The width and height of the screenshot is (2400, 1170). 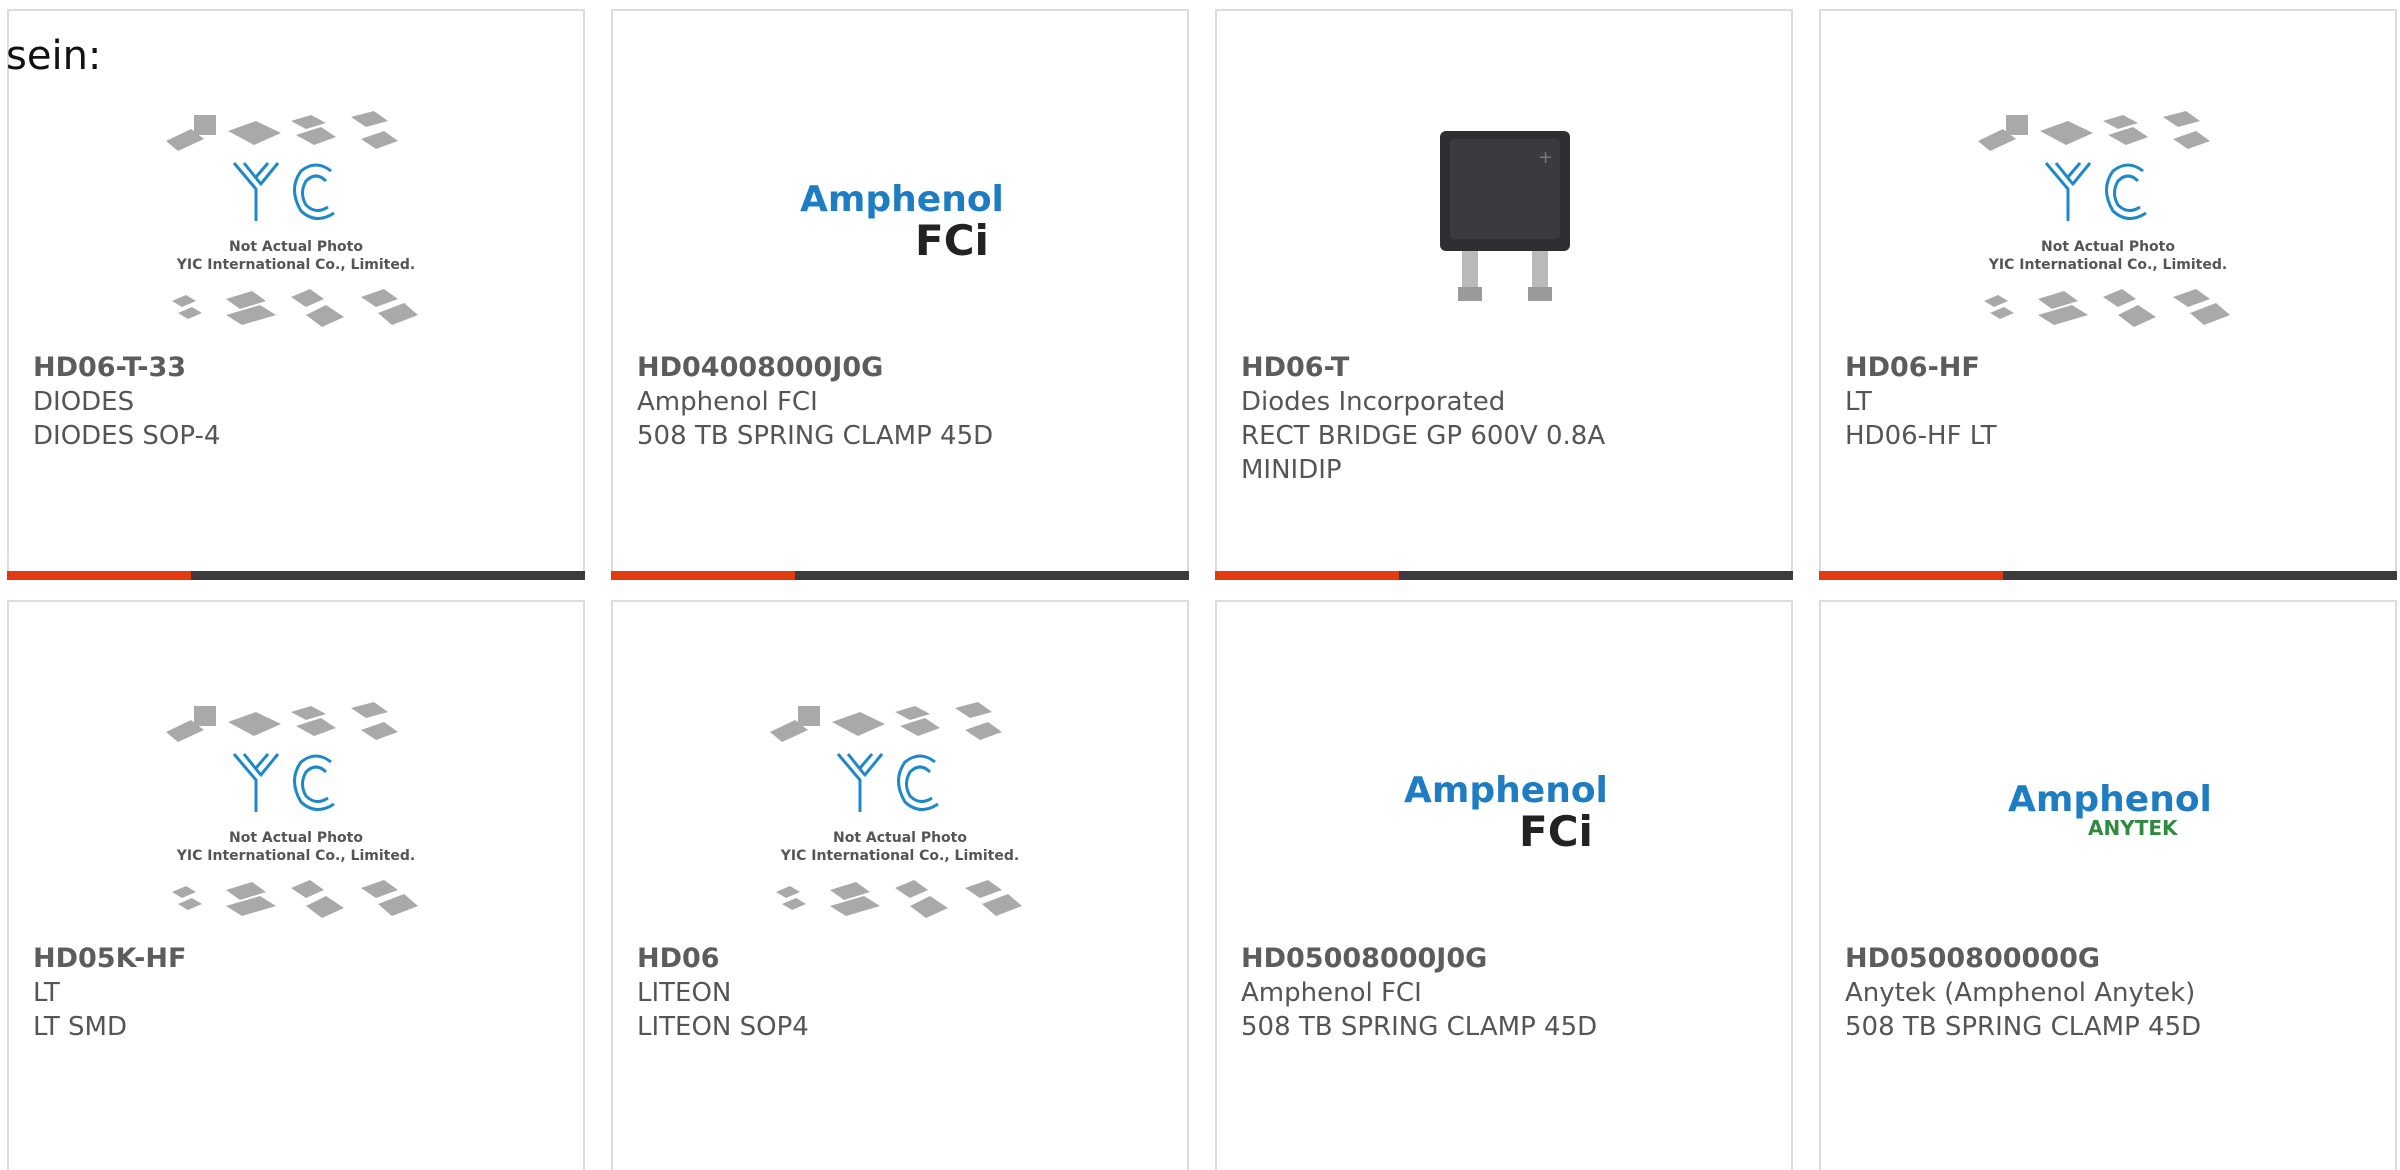 I want to click on part-number: HD06-HF, so click(x=2110, y=368).